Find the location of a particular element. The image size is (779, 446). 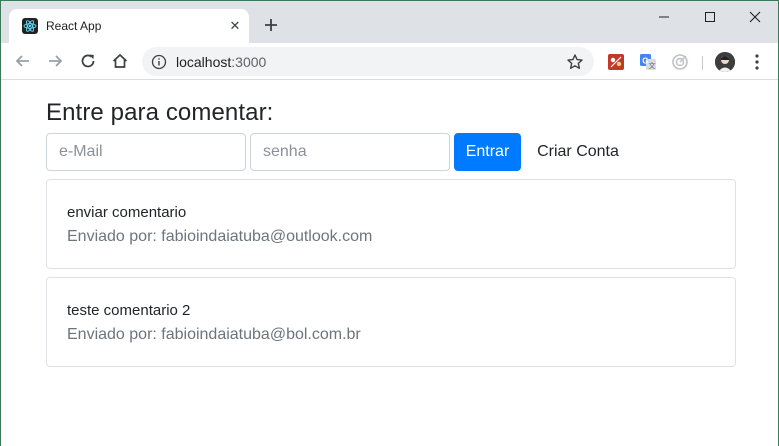

comment-author: Enviado por: fabioindaiatuba@outlook.com is located at coordinates (220, 236).